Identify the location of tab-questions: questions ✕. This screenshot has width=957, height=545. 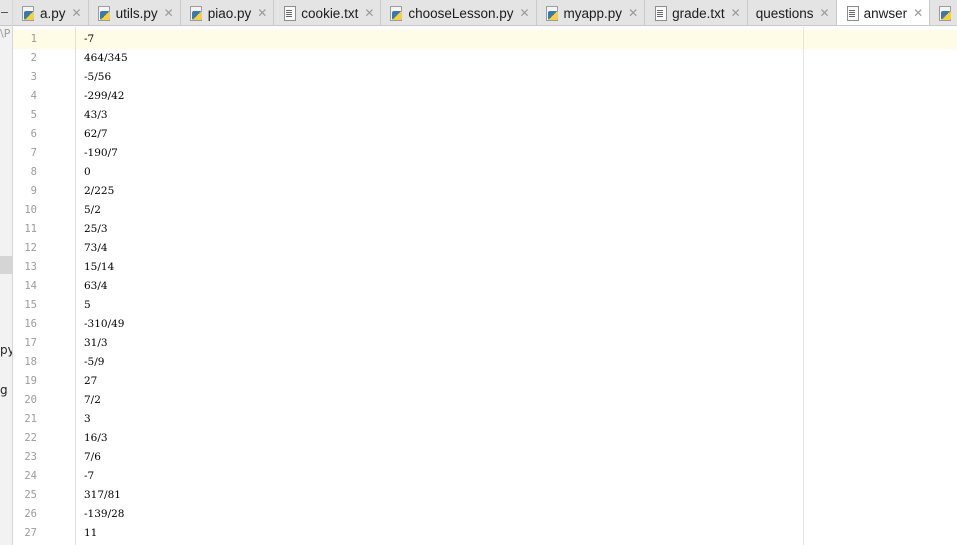
(792, 12).